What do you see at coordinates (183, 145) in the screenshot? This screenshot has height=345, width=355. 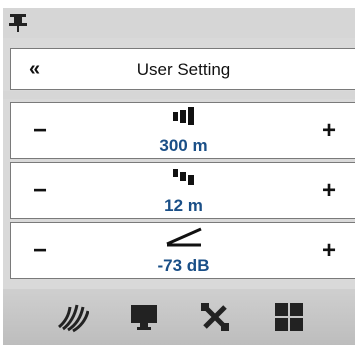 I see `range-value: 300 m` at bounding box center [183, 145].